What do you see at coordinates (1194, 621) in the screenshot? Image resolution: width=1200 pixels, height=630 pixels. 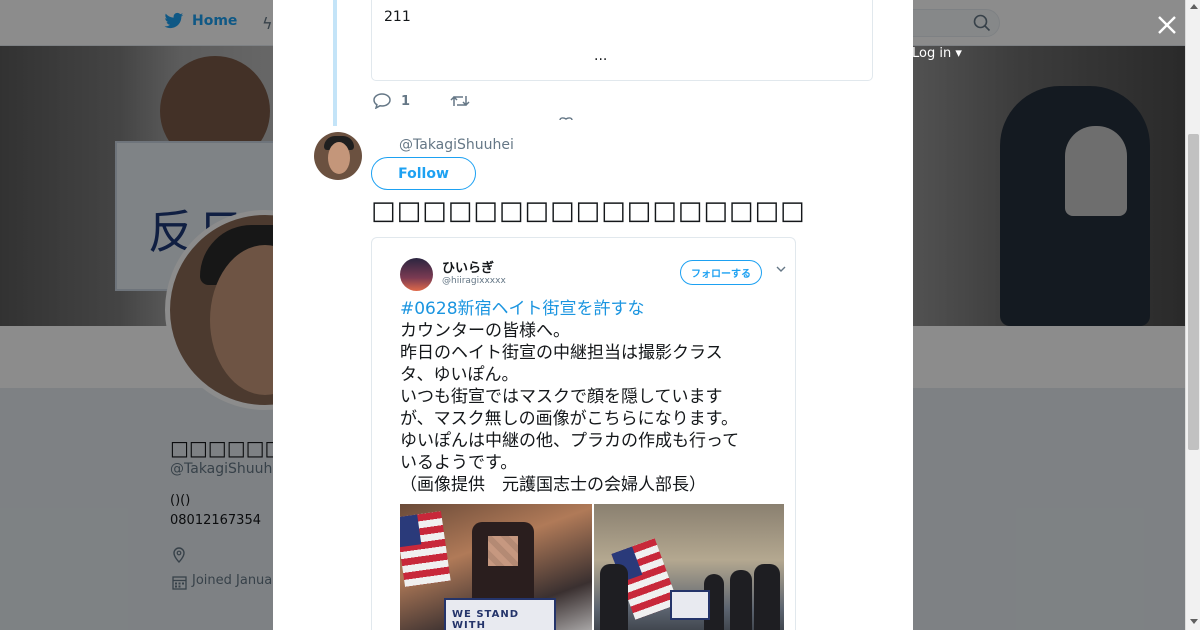 I see `scroll-down-arrow-icon` at bounding box center [1194, 621].